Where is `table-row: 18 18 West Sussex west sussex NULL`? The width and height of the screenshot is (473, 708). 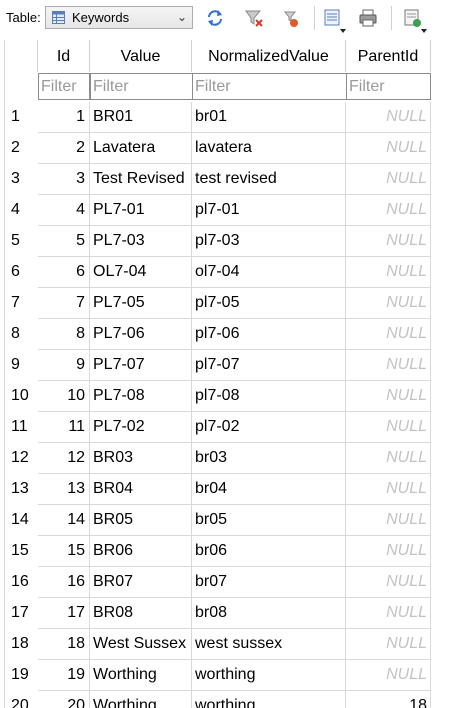 table-row: 18 18 West Sussex west sussex NULL is located at coordinates (218, 644).